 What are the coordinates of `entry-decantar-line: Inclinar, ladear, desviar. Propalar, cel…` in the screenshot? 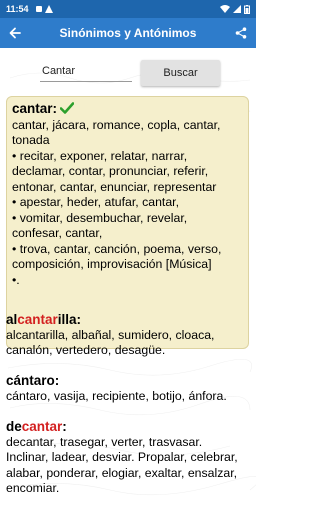 It's located at (122, 457).